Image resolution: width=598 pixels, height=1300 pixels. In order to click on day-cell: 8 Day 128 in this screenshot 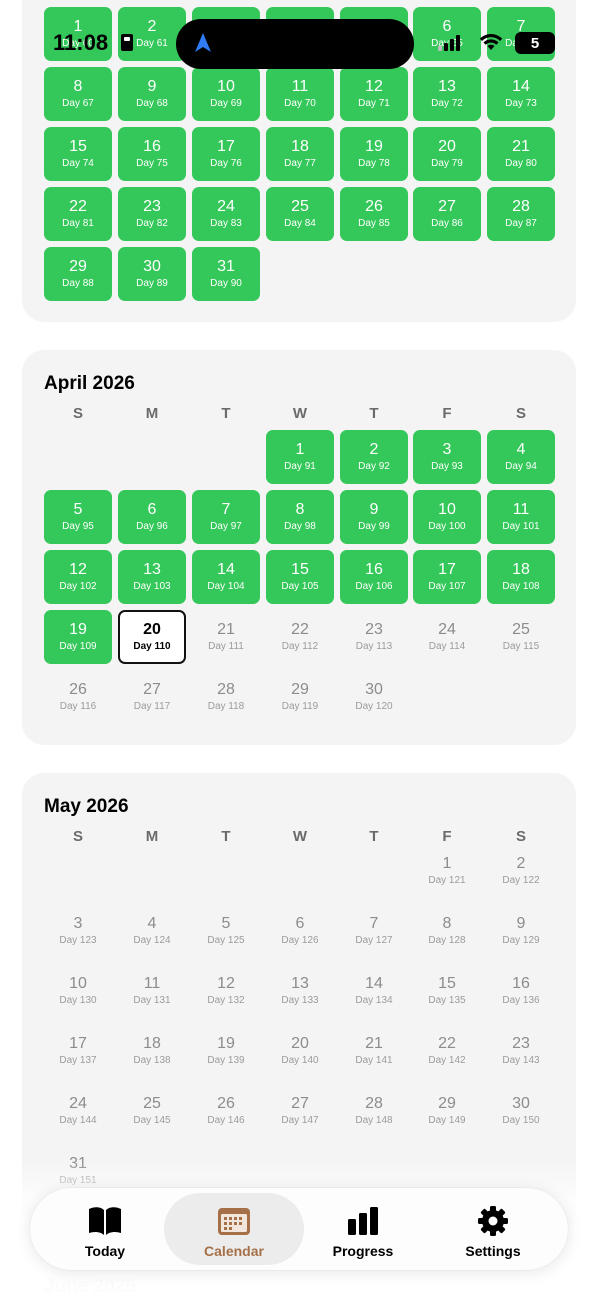, I will do `click(447, 931)`.